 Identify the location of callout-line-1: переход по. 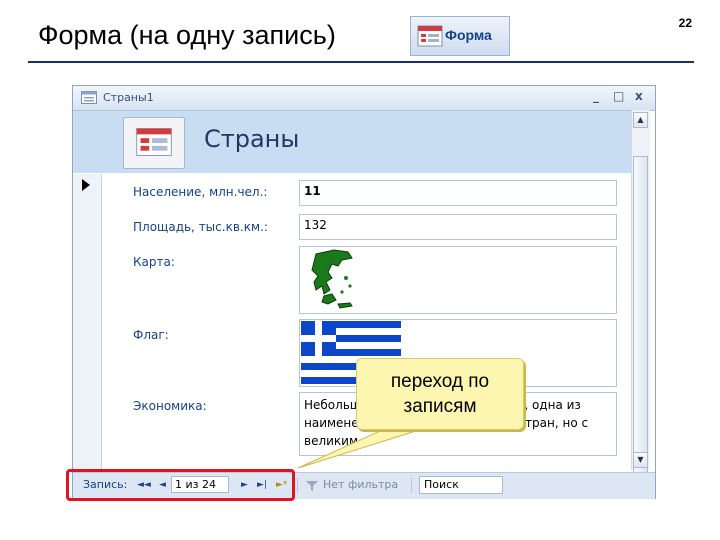
(440, 381).